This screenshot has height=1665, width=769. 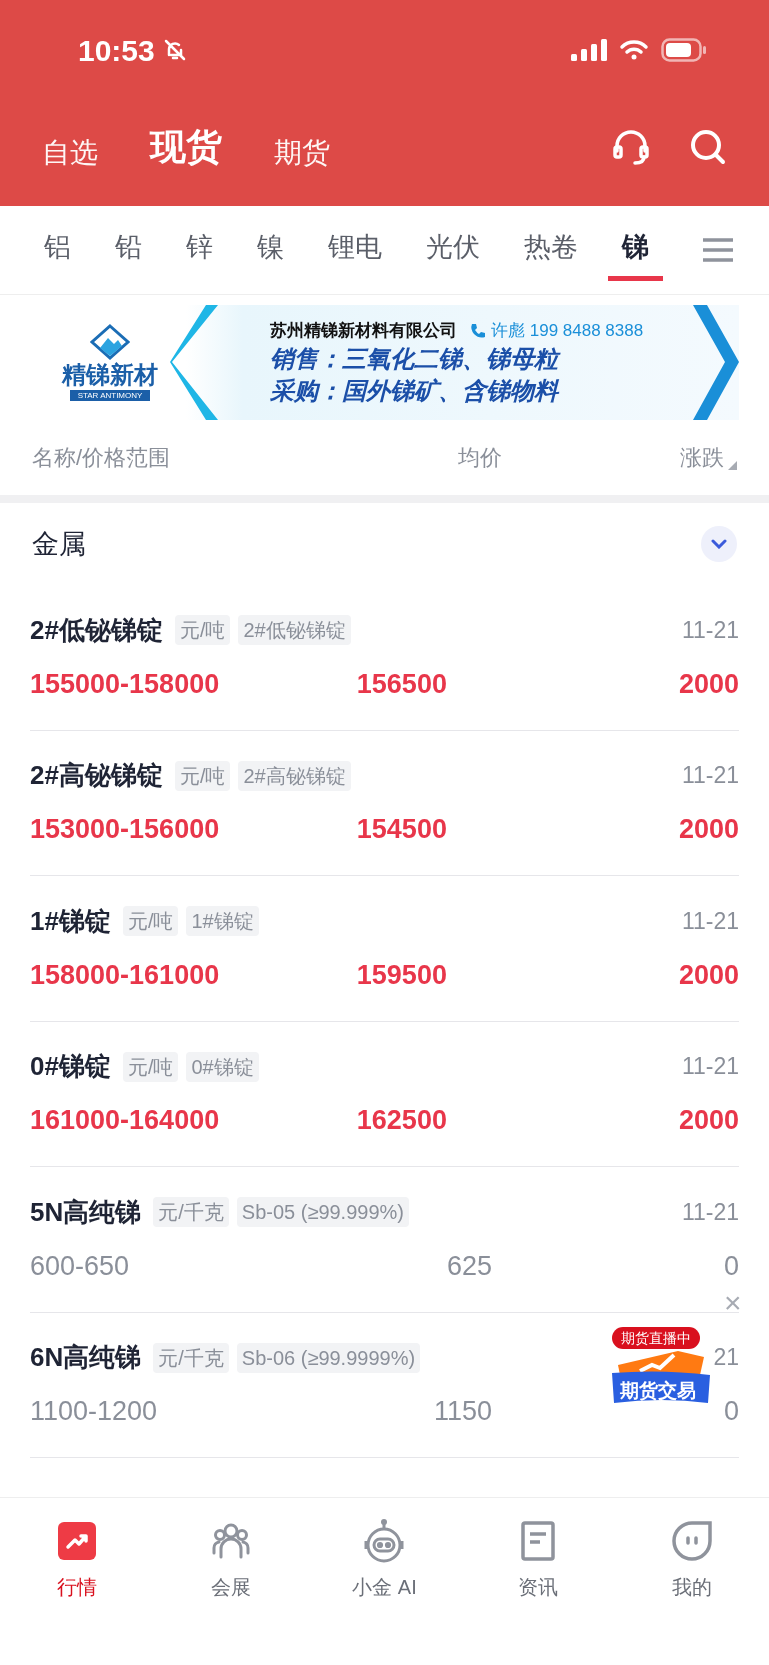 What do you see at coordinates (96, 630) in the screenshot?
I see `product-name: 2#低铋锑锭` at bounding box center [96, 630].